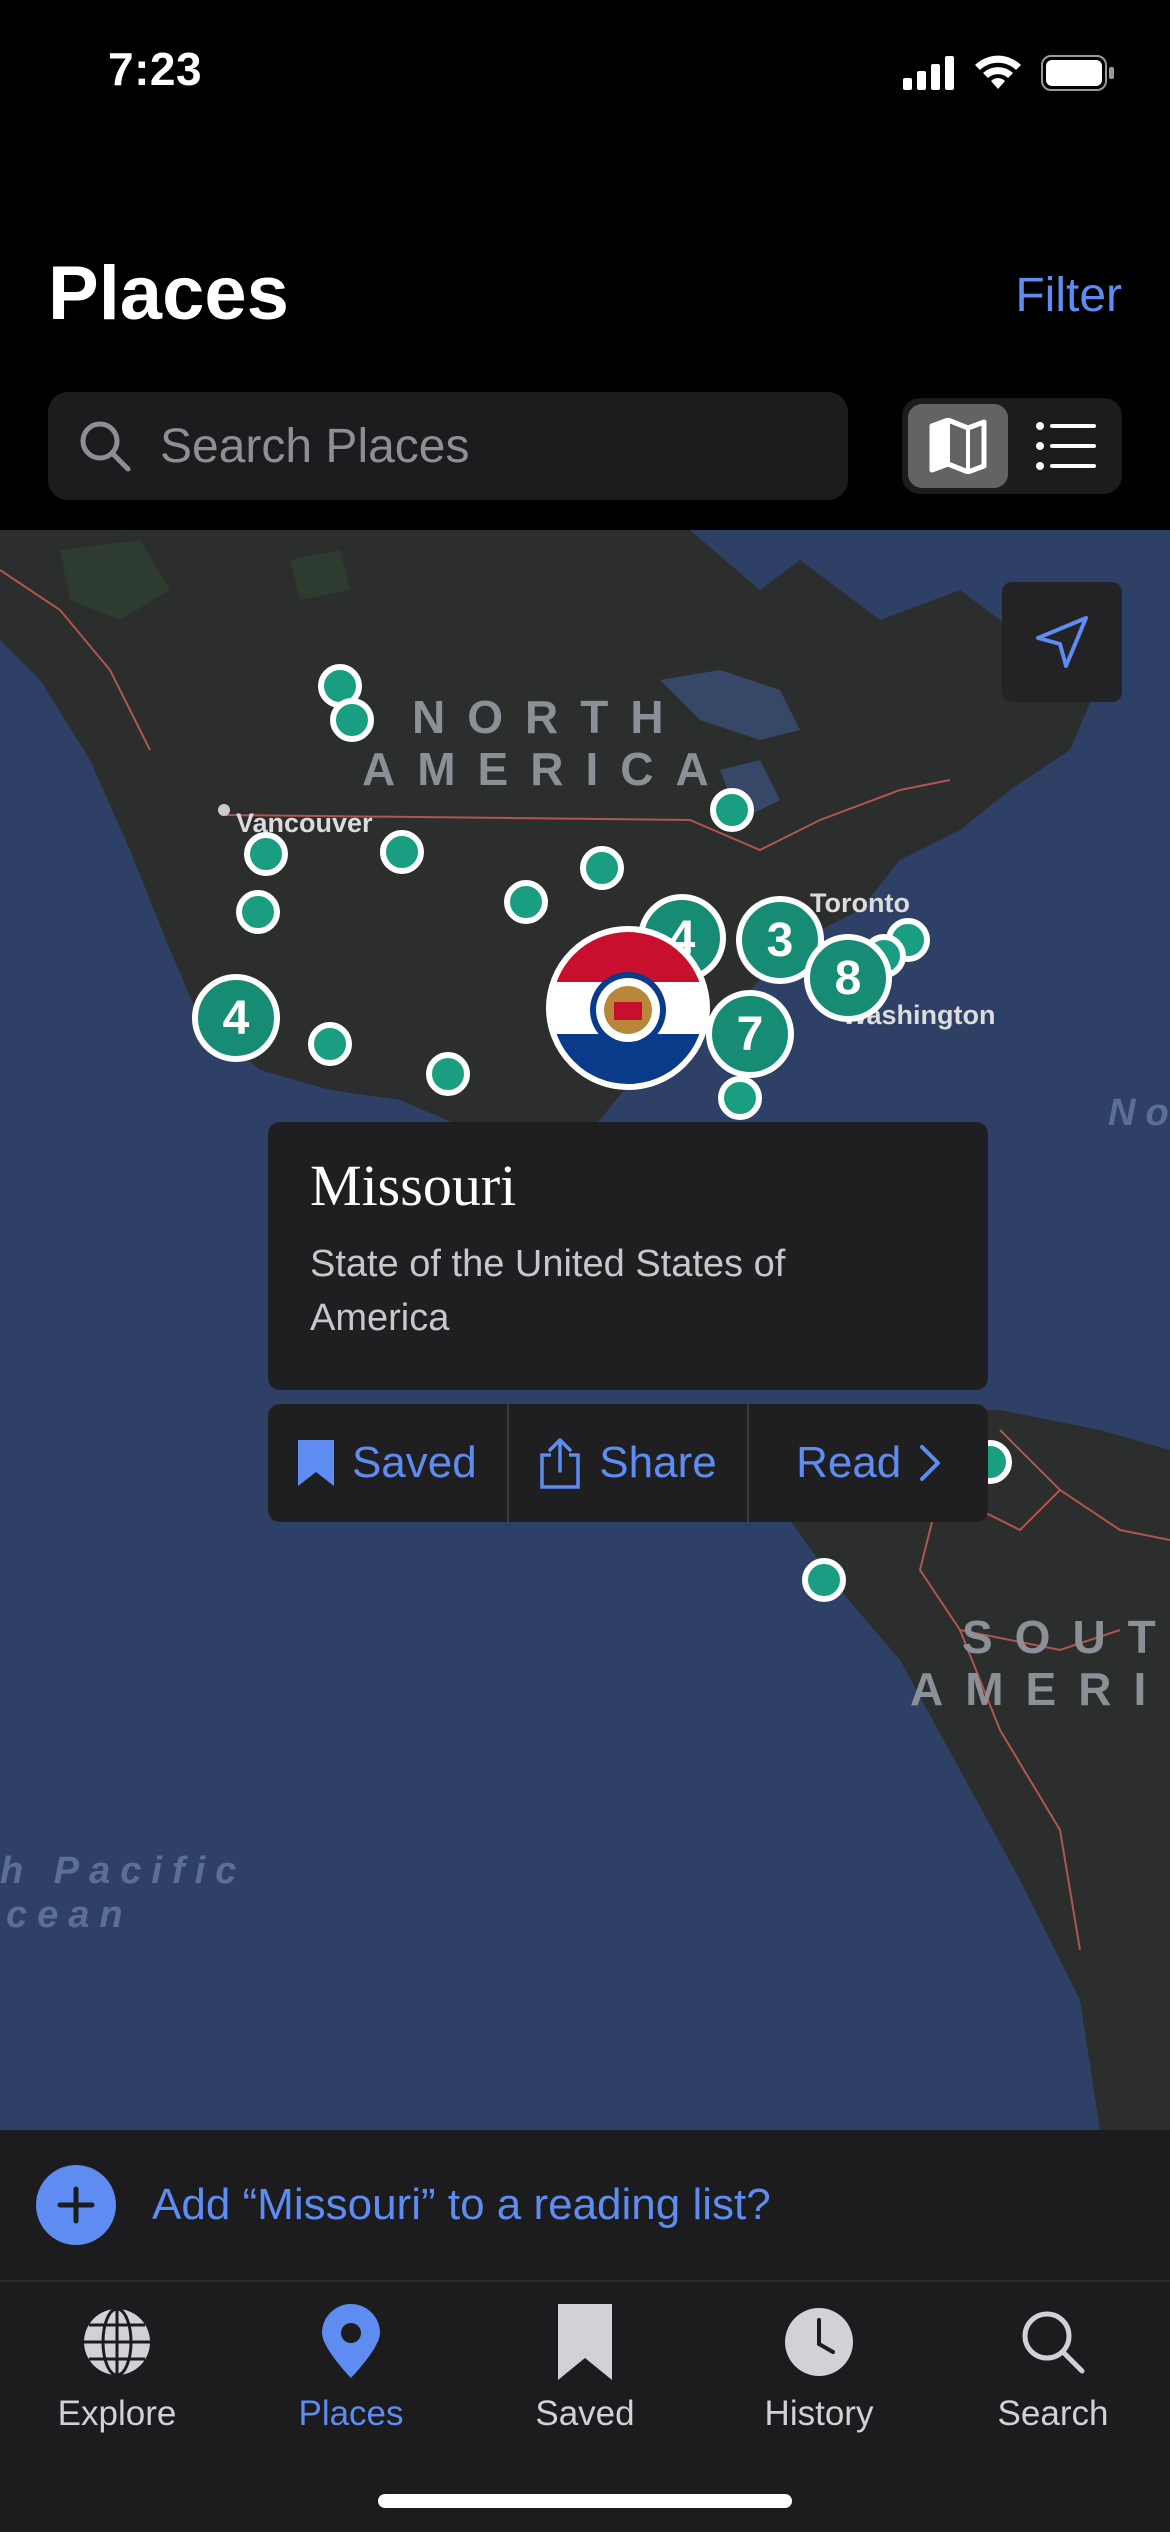  I want to click on missouri-flag-marker, so click(628, 1008).